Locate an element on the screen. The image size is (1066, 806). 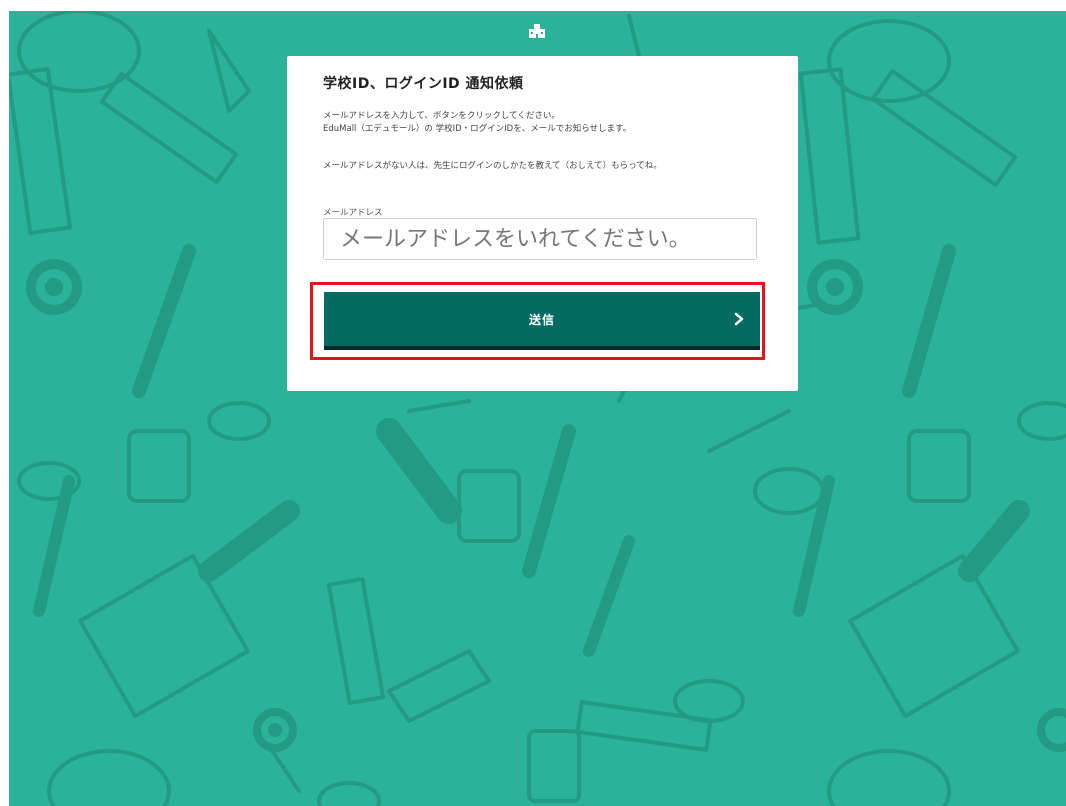
email-field is located at coordinates (540, 239).